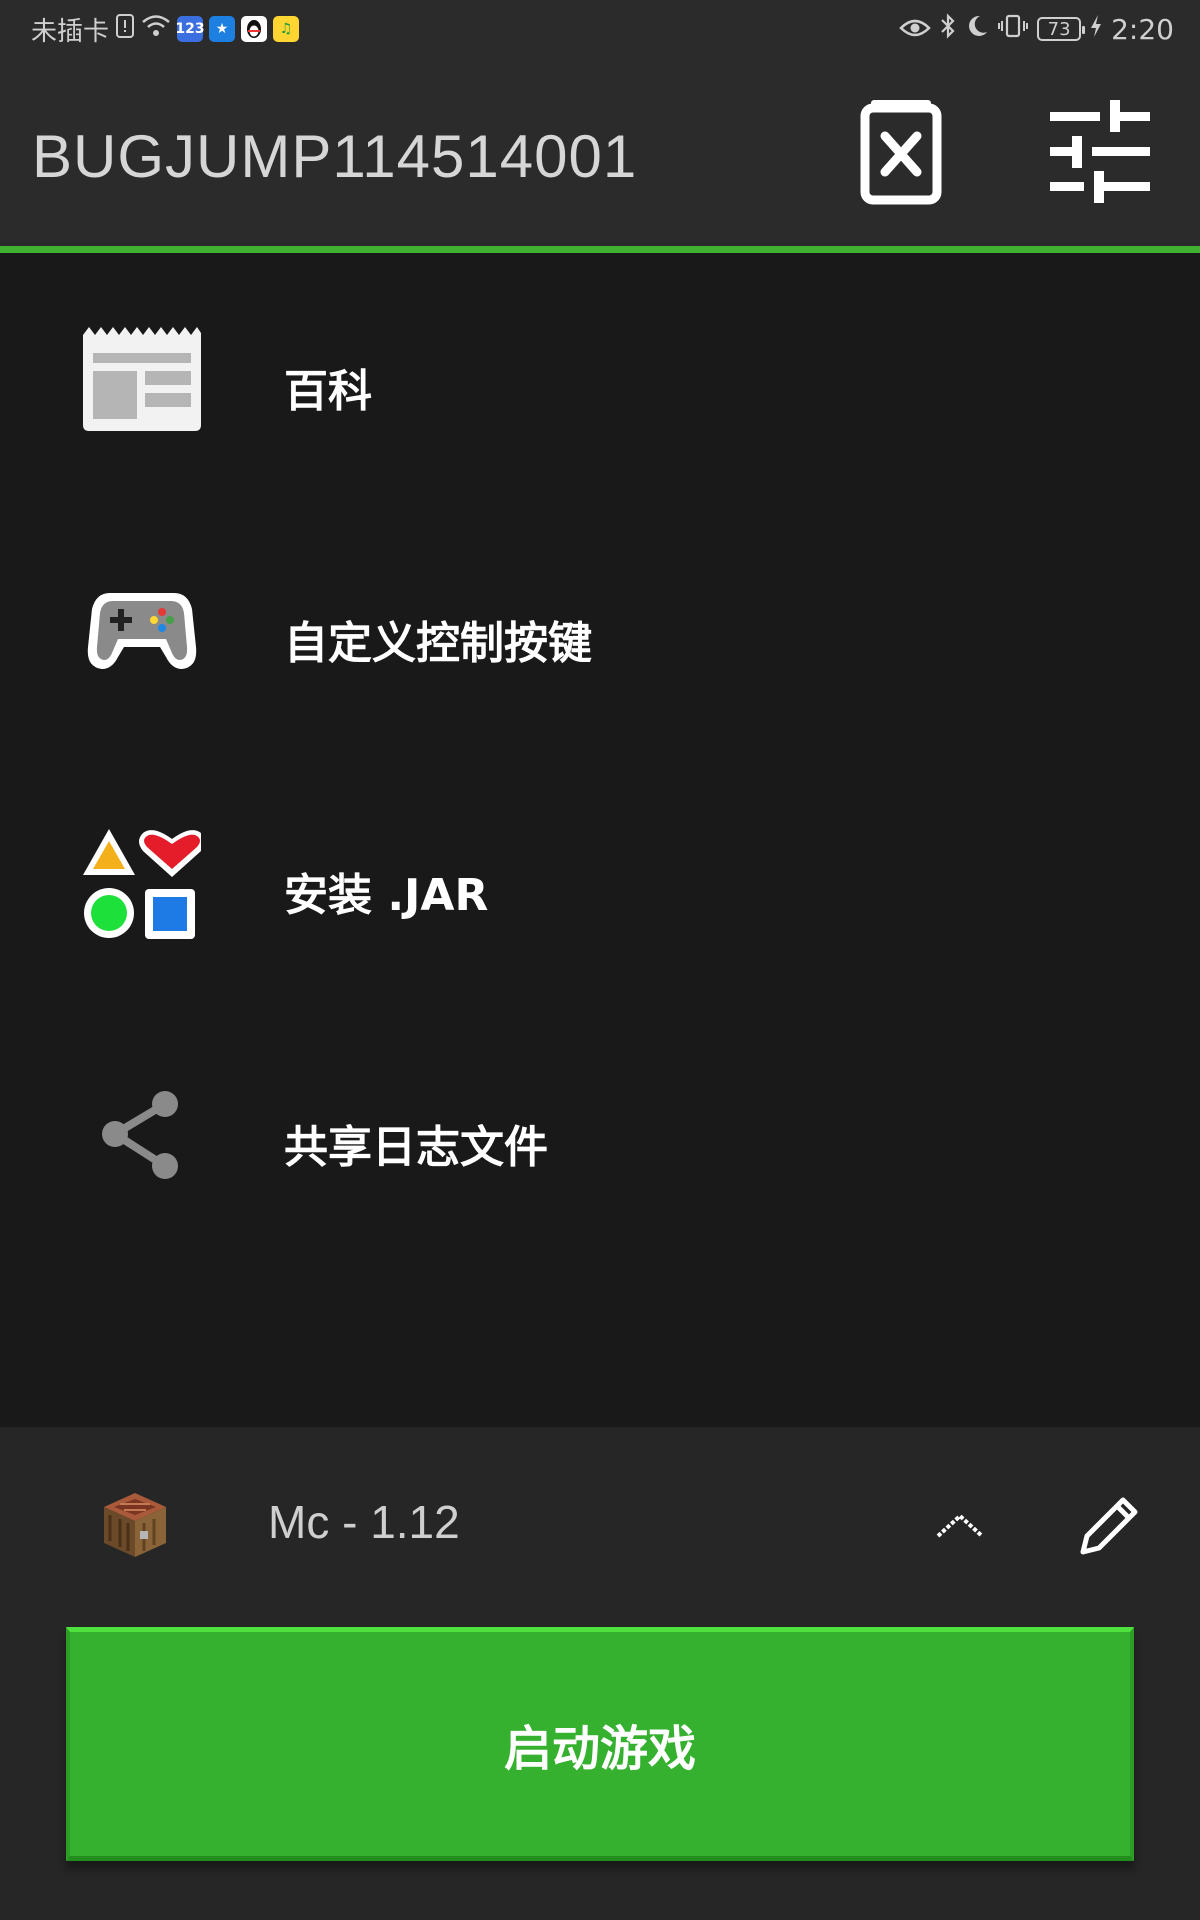  I want to click on music-app-icon: ♫, so click(286, 29).